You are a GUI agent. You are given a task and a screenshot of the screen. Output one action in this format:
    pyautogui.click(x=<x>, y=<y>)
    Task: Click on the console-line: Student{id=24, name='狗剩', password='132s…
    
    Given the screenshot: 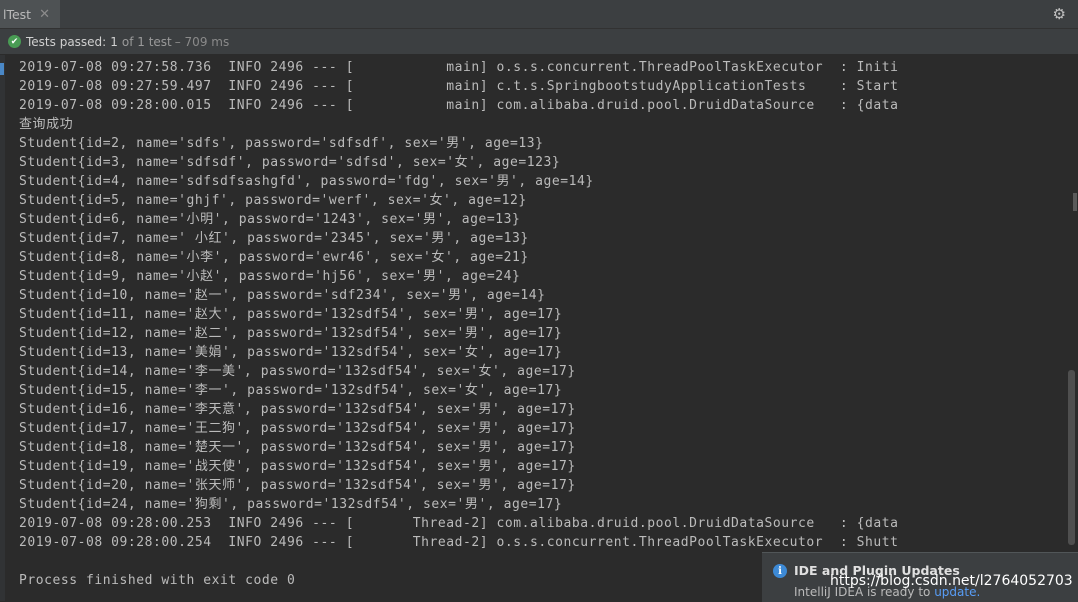 What is the action you would take?
    pyautogui.click(x=291, y=504)
    